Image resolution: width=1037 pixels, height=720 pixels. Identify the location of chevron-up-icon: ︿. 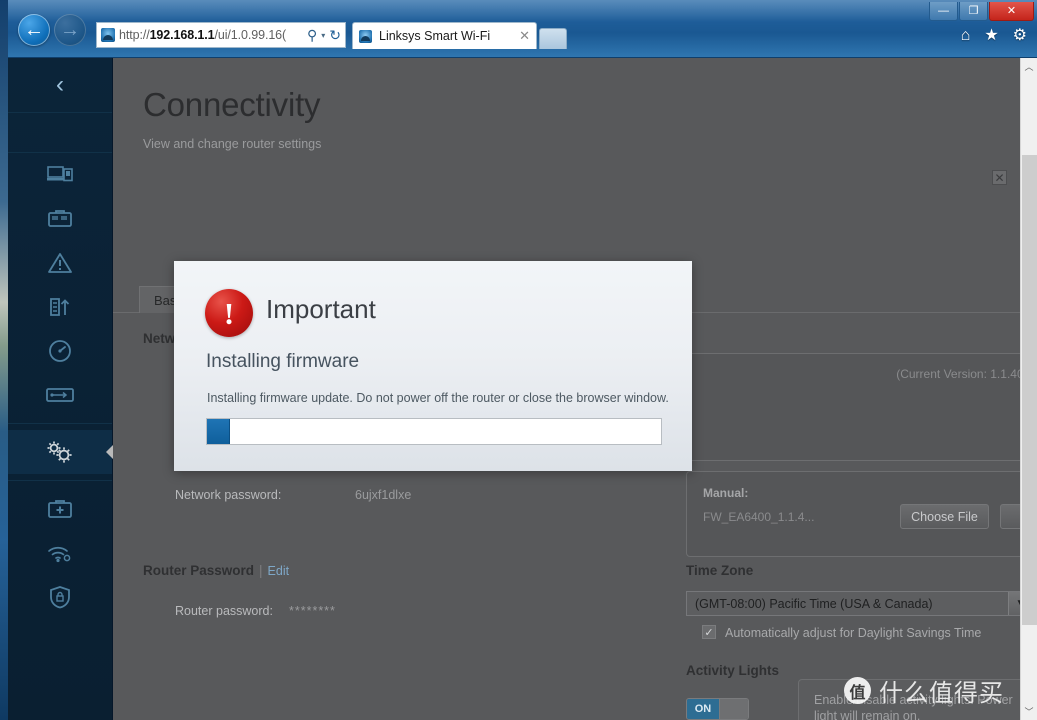
(1029, 67).